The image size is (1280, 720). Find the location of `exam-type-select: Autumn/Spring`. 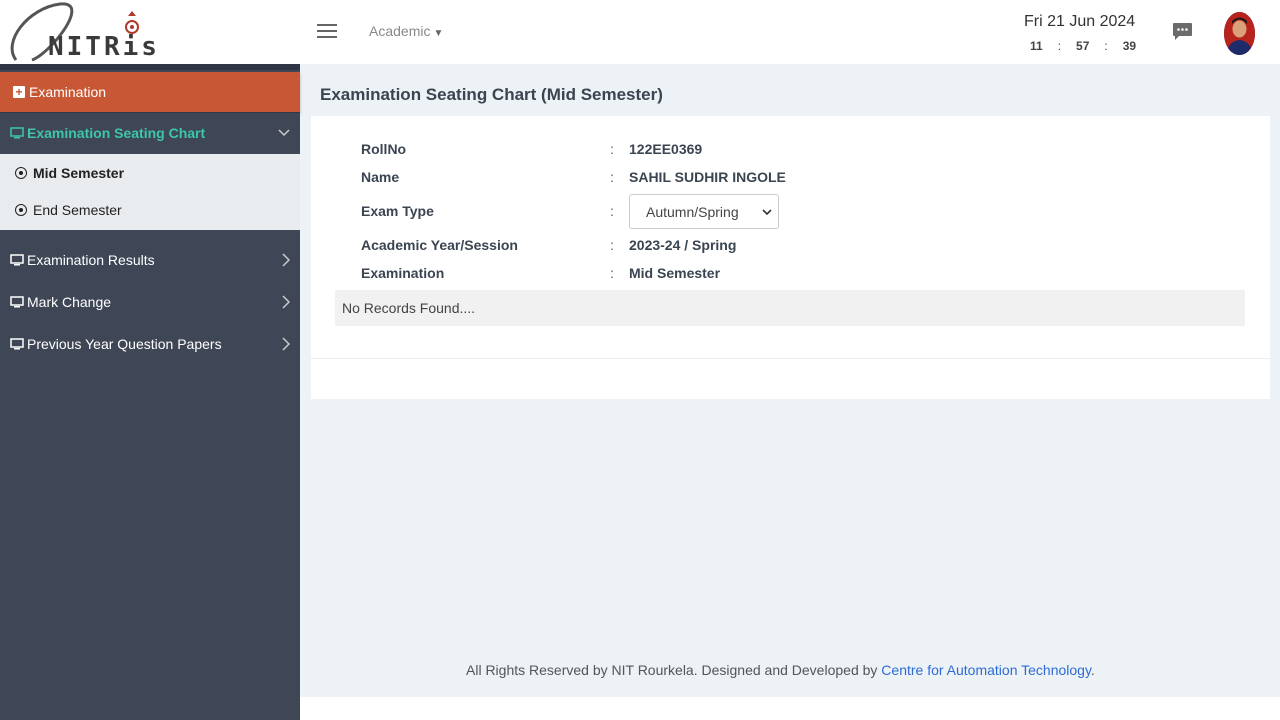

exam-type-select: Autumn/Spring is located at coordinates (704, 211).